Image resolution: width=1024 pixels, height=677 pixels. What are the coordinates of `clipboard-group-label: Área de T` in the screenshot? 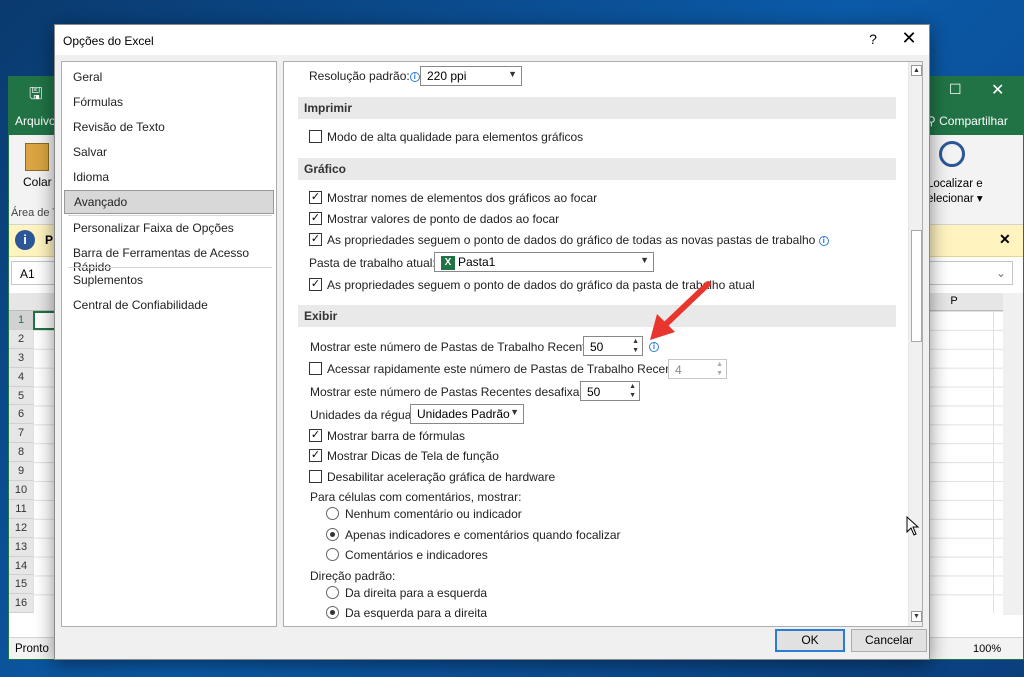 It's located at (35, 213).